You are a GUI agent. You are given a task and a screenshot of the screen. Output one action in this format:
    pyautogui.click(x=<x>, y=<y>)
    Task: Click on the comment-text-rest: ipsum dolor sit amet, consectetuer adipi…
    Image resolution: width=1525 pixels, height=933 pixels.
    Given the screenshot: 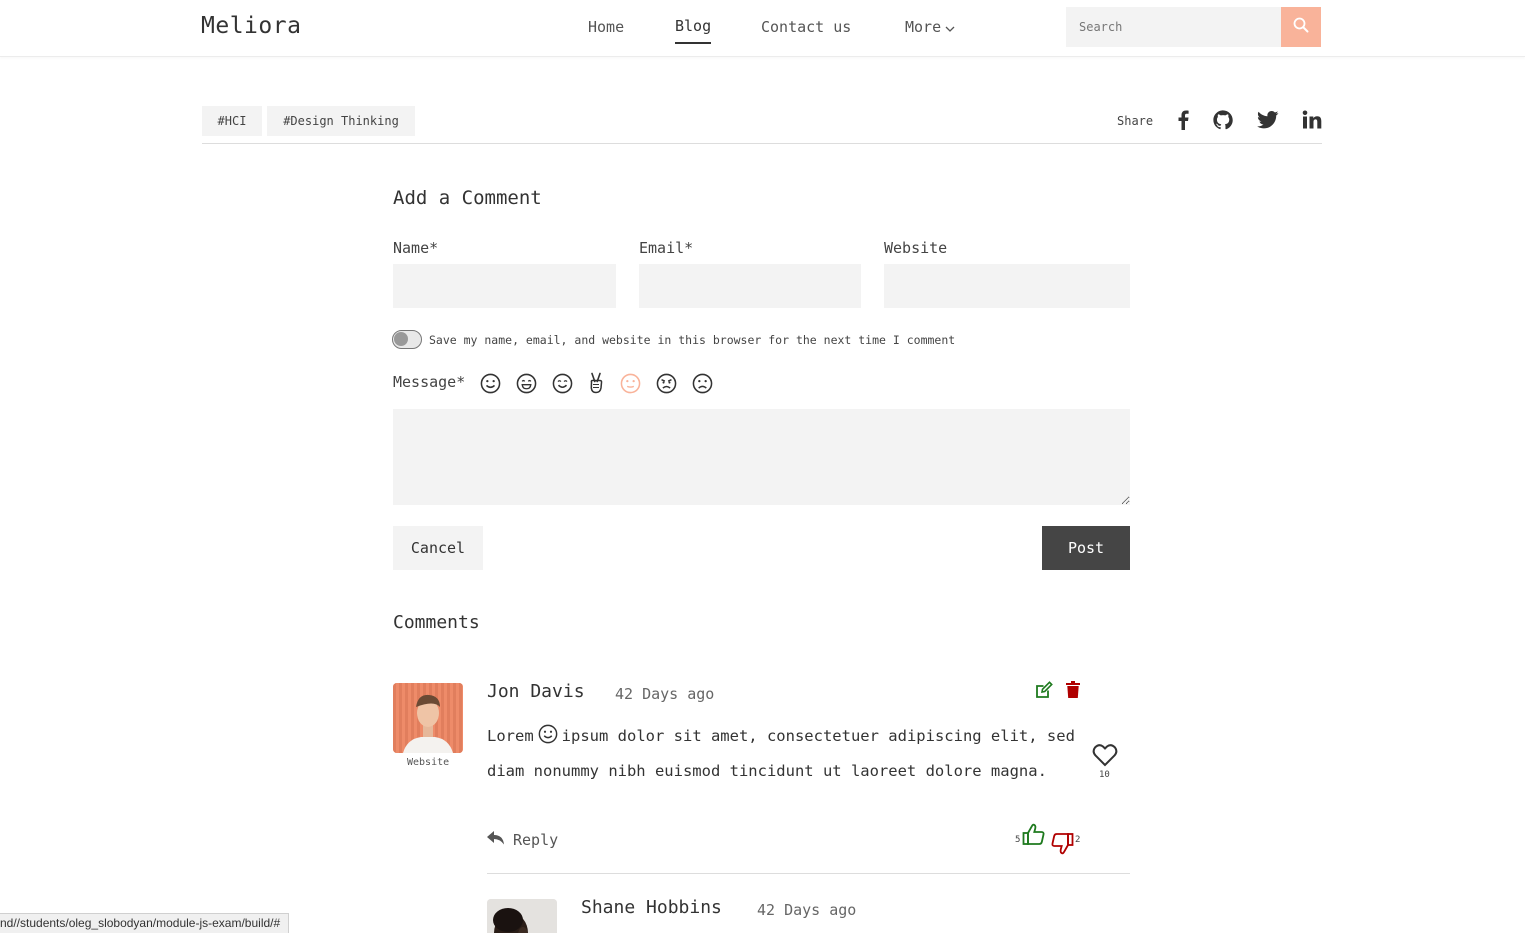 What is the action you would take?
    pyautogui.click(x=781, y=753)
    